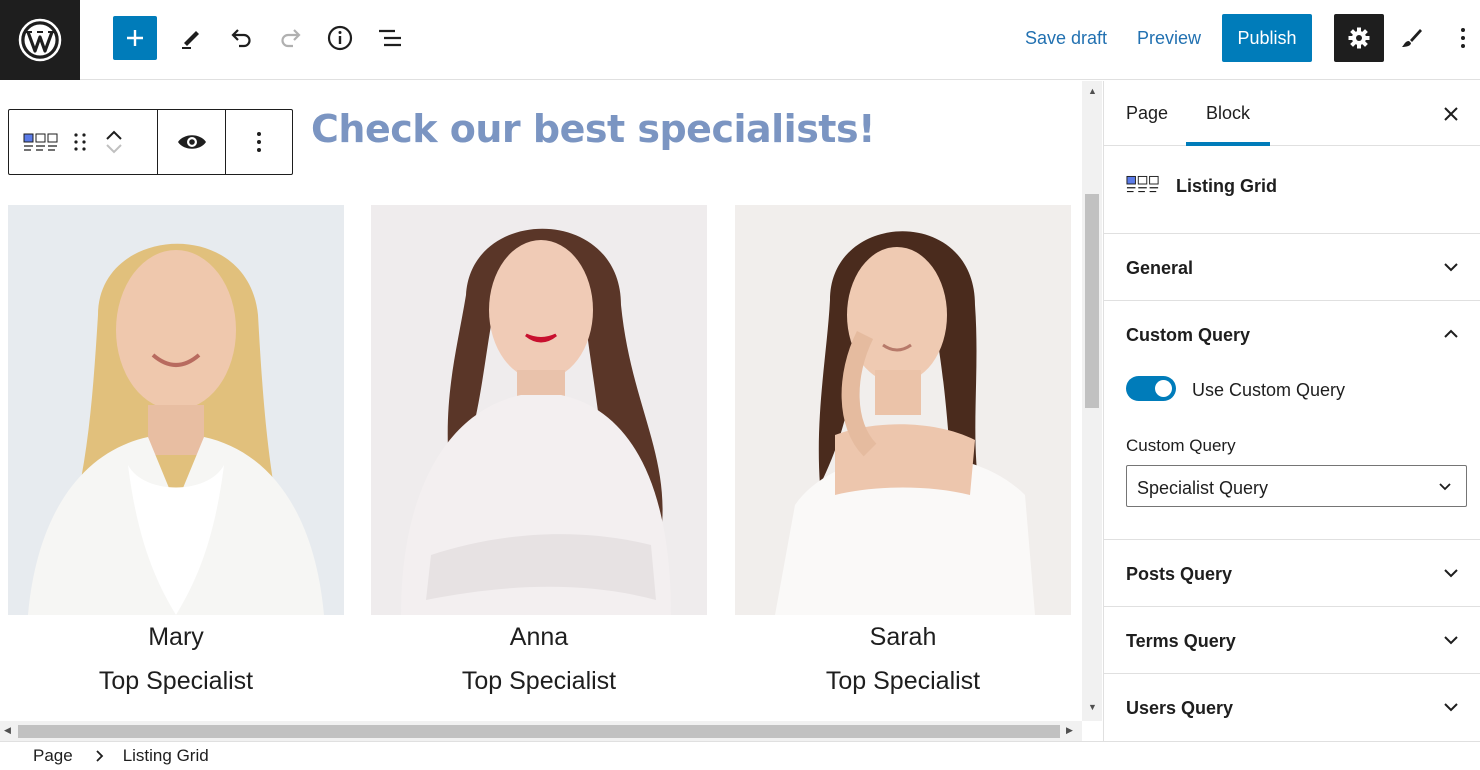 The width and height of the screenshot is (1480, 770). I want to click on list-view-icon, so click(390, 38).